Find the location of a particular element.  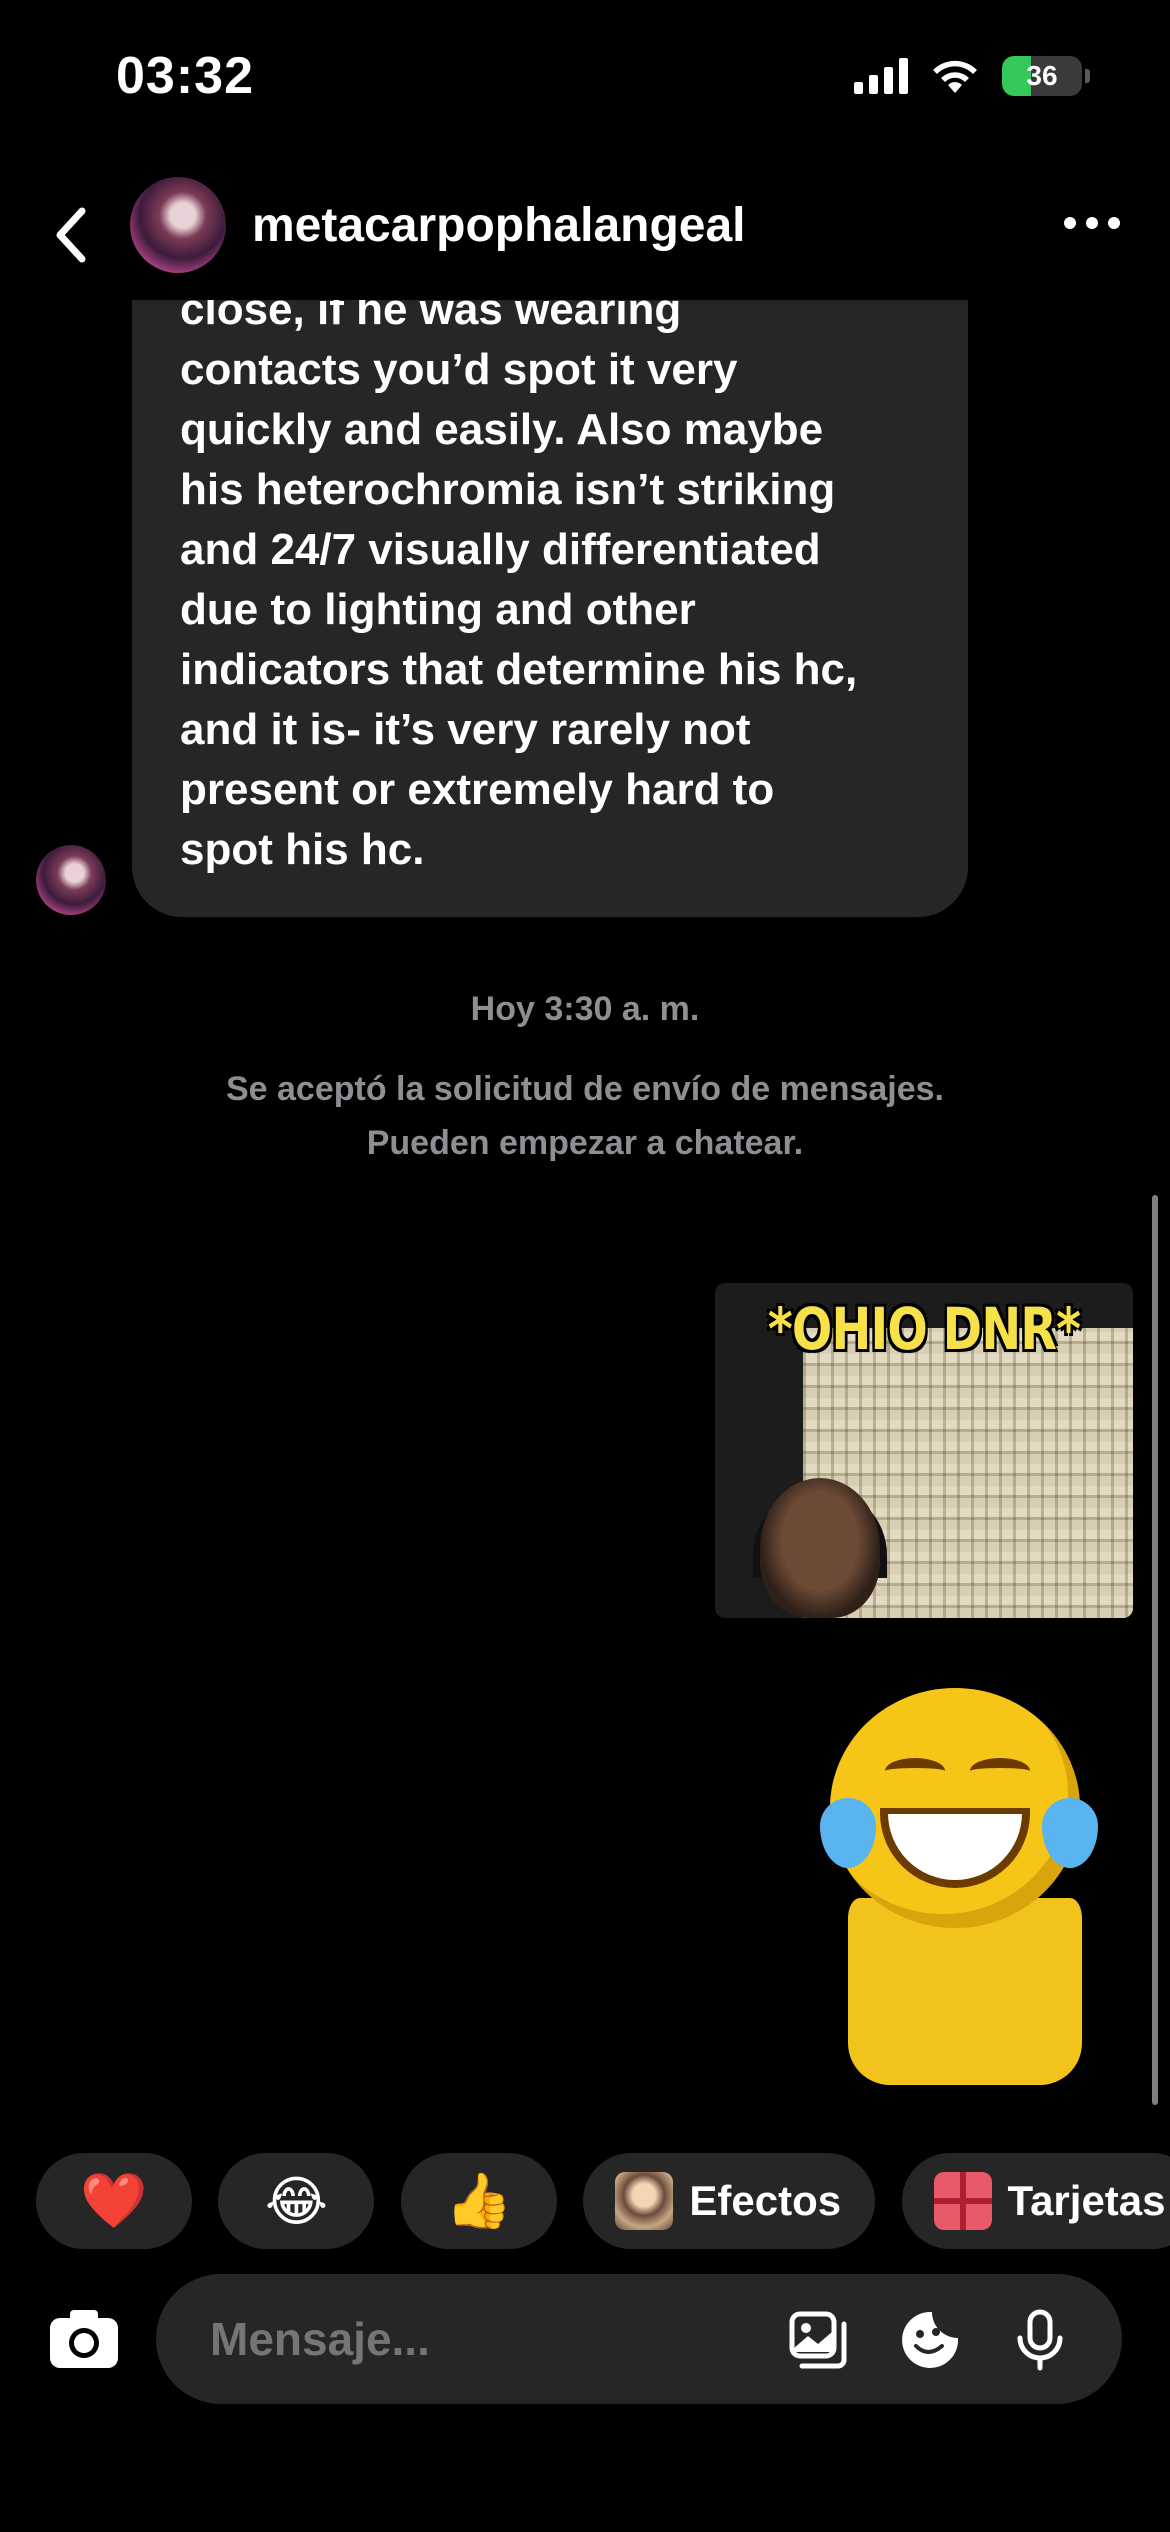

reaction-thumbs-up-button: 👍 is located at coordinates (478, 2201).